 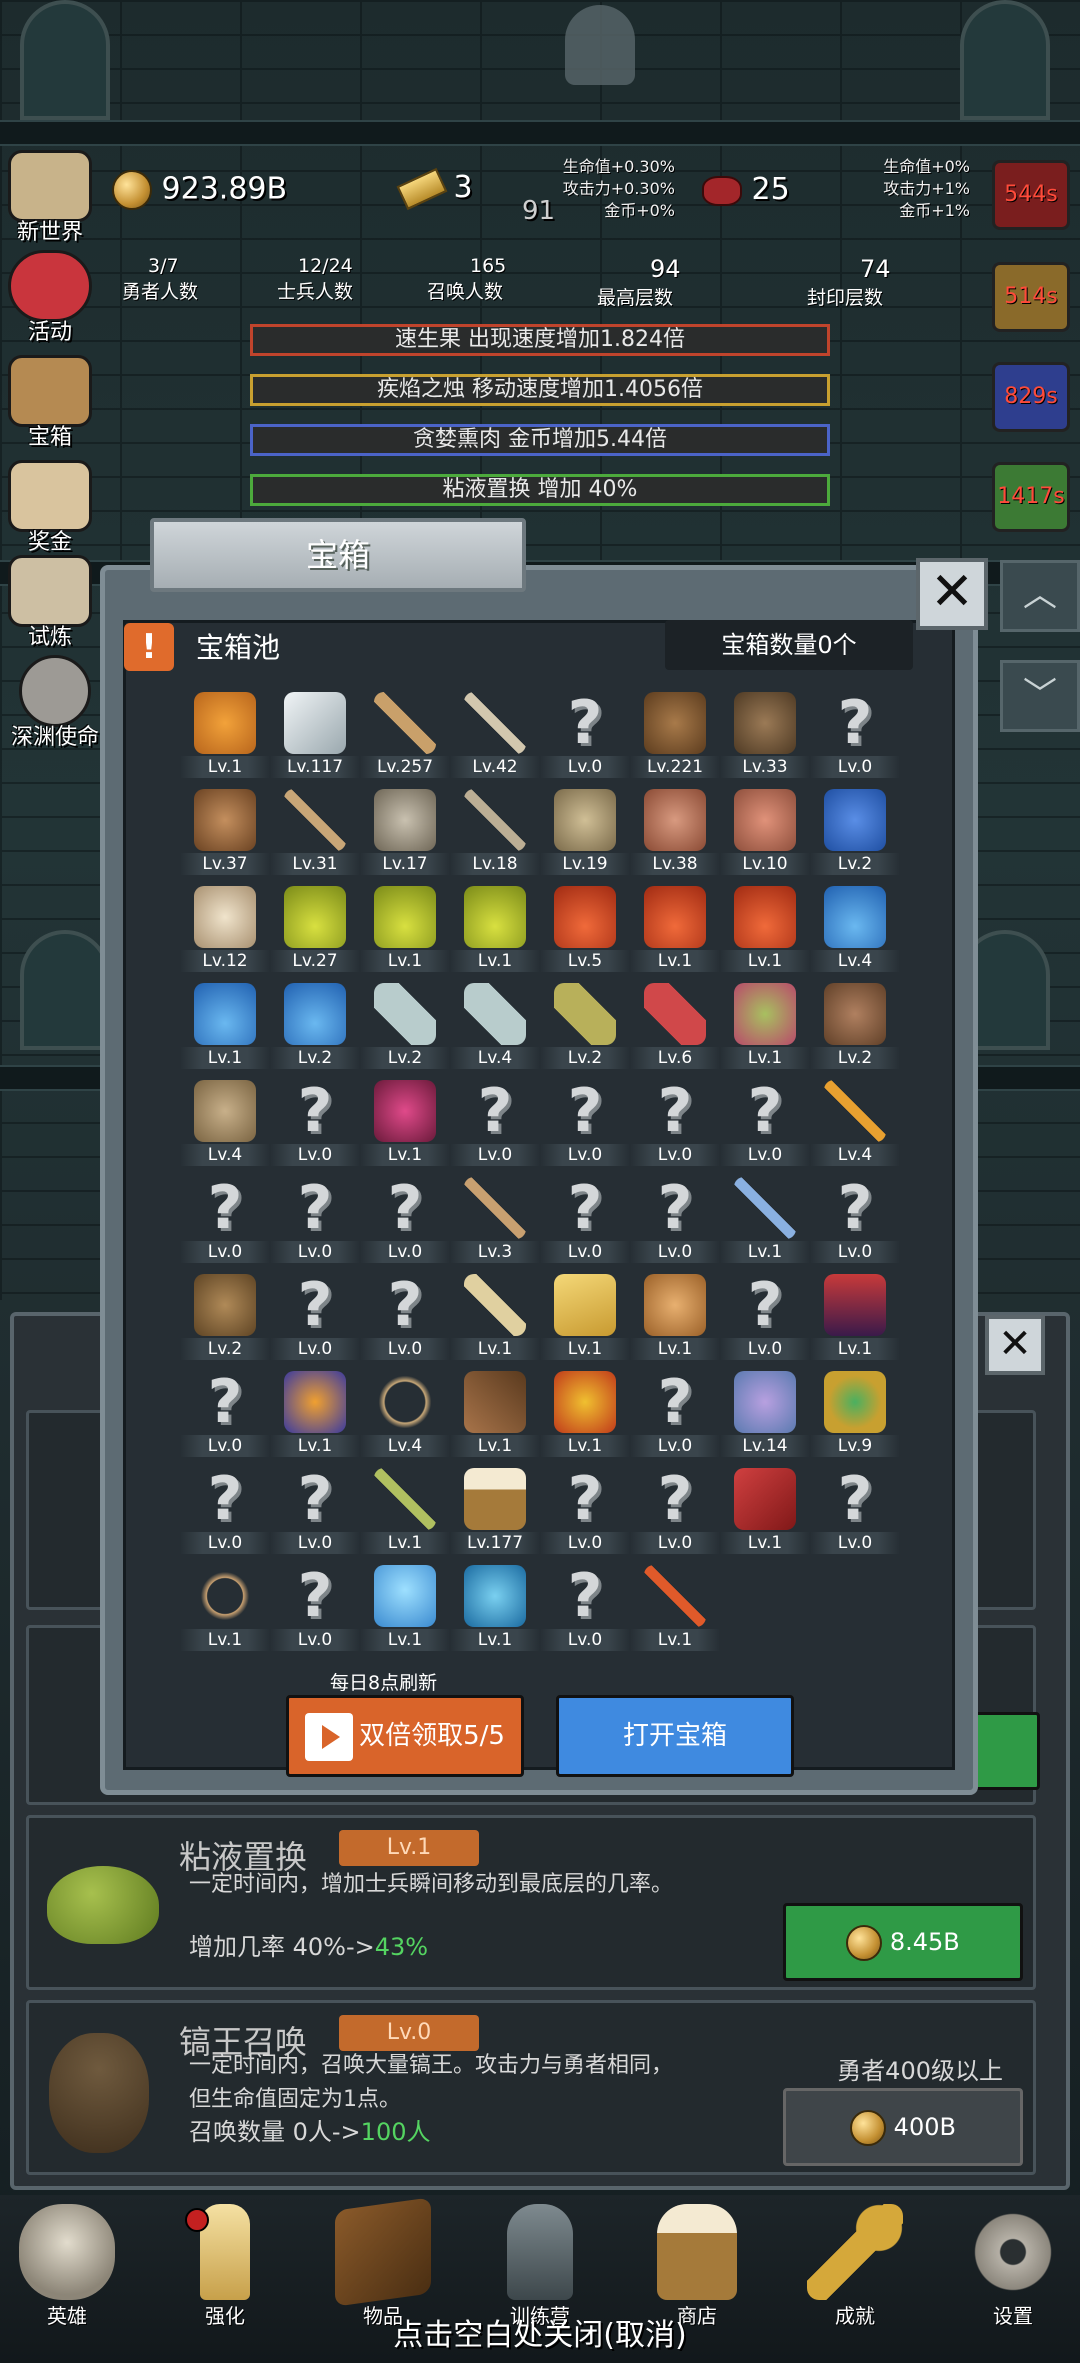 I want to click on chest-item: Lv.18, so click(x=495, y=831).